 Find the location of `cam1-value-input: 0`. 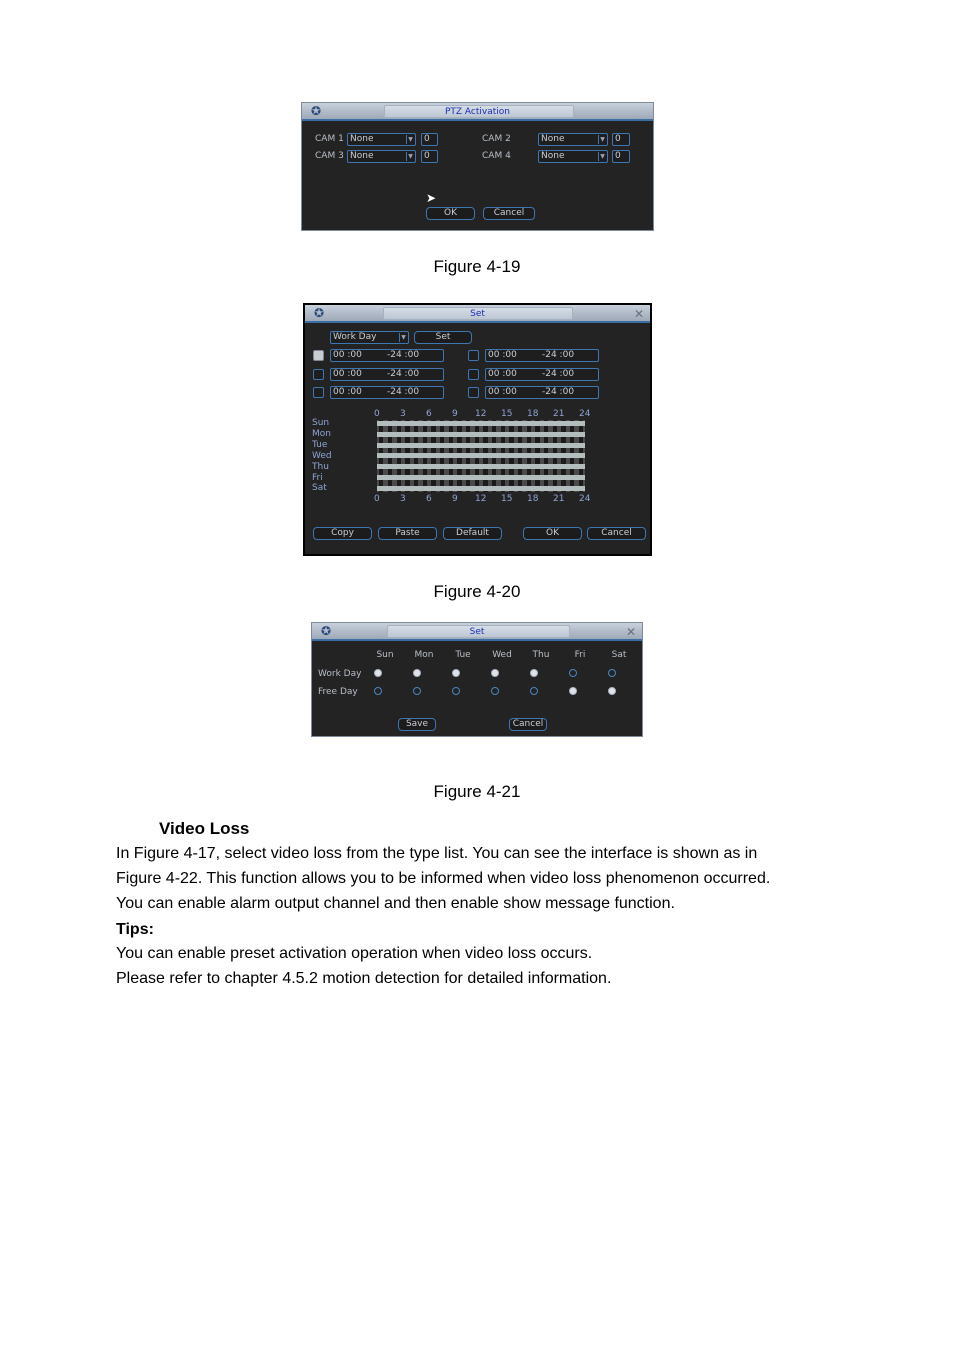

cam1-value-input: 0 is located at coordinates (429, 139).